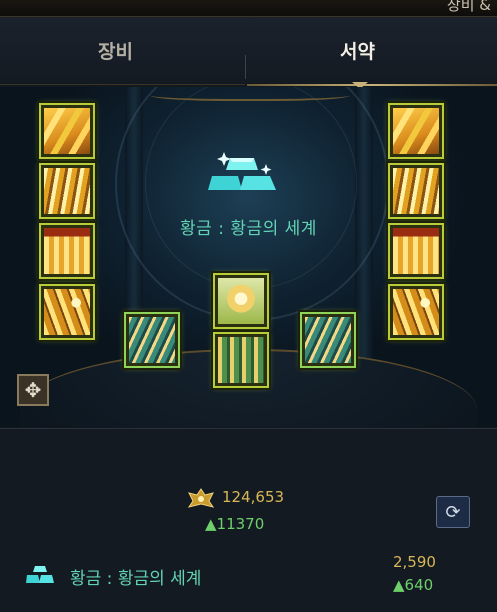  Describe the element at coordinates (136, 579) in the screenshot. I see `set-row-name: 황금 : 황금의 세계` at that location.